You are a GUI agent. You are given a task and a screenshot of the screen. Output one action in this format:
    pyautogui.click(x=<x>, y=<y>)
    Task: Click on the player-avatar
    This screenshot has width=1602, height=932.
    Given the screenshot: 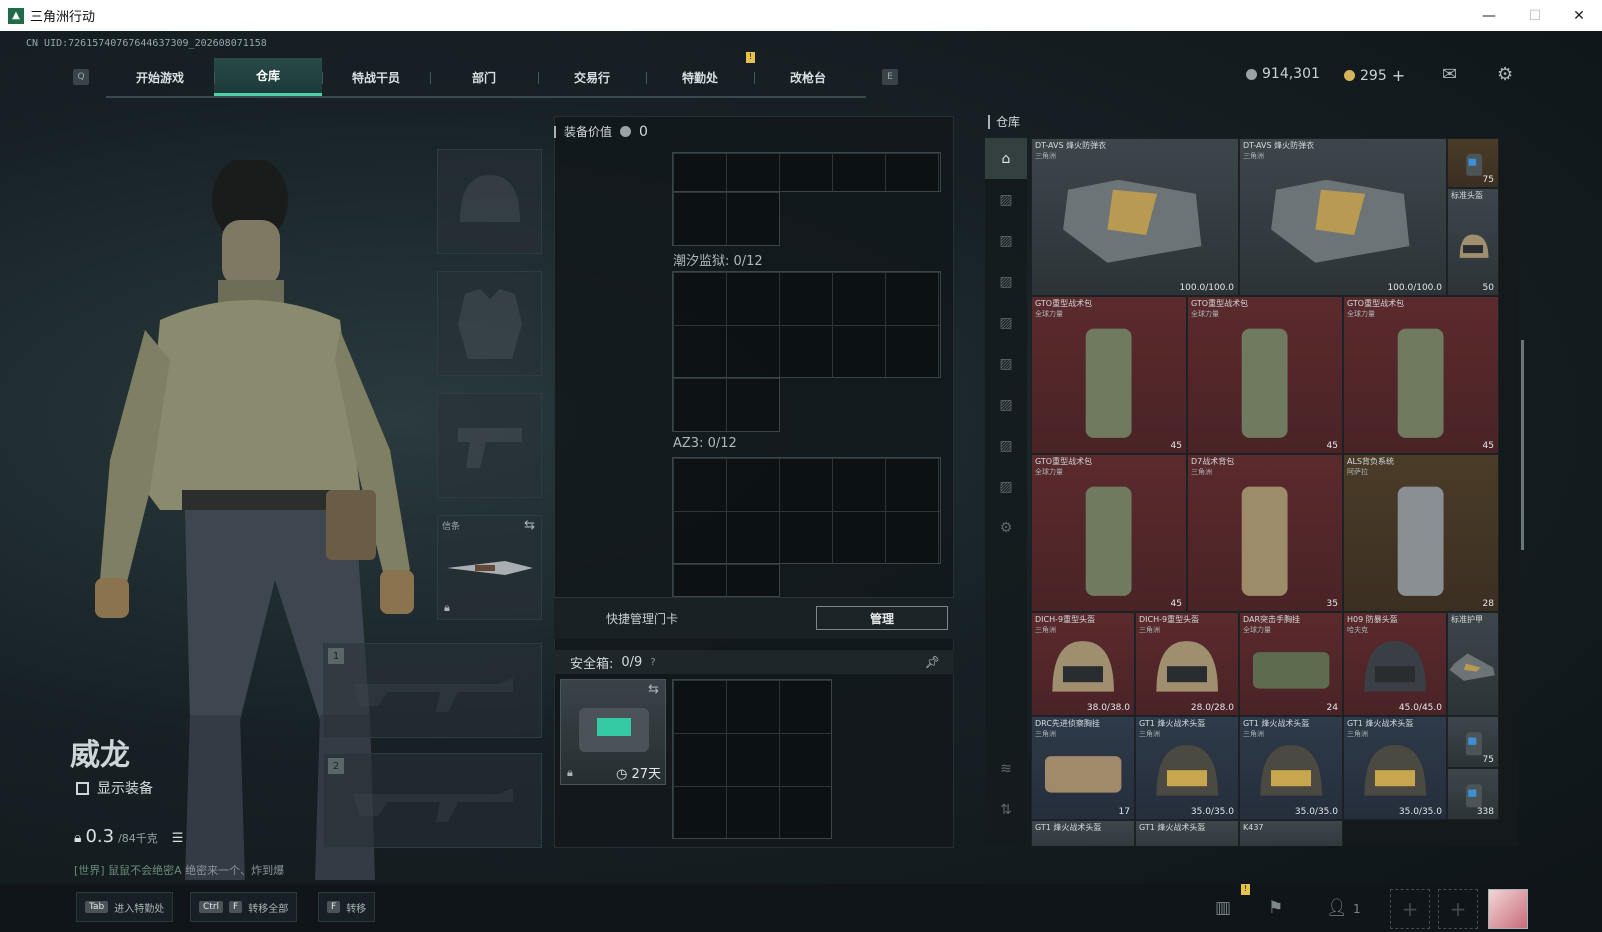 What is the action you would take?
    pyautogui.click(x=1508, y=909)
    